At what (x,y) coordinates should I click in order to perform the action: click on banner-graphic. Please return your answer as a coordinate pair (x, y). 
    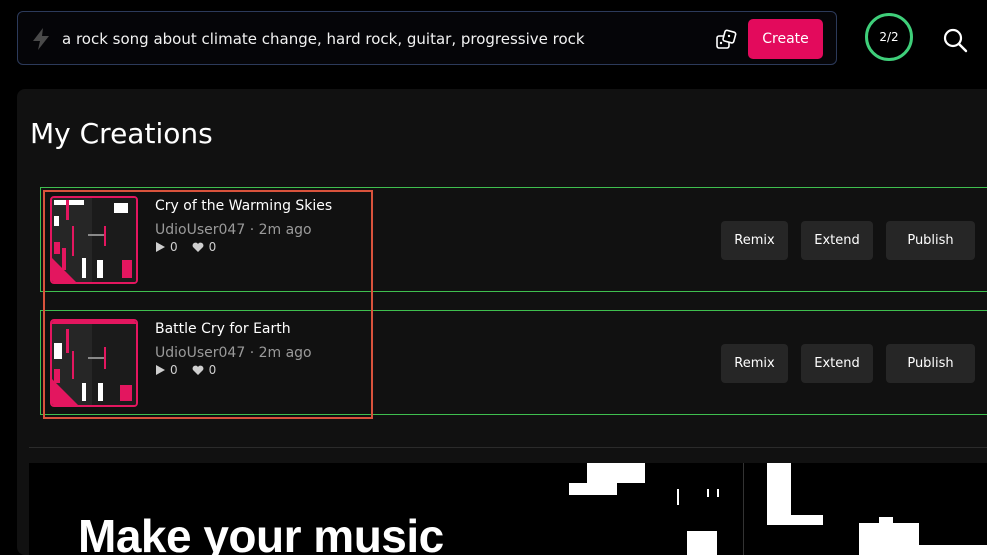
    Looking at the image, I should click on (778, 509).